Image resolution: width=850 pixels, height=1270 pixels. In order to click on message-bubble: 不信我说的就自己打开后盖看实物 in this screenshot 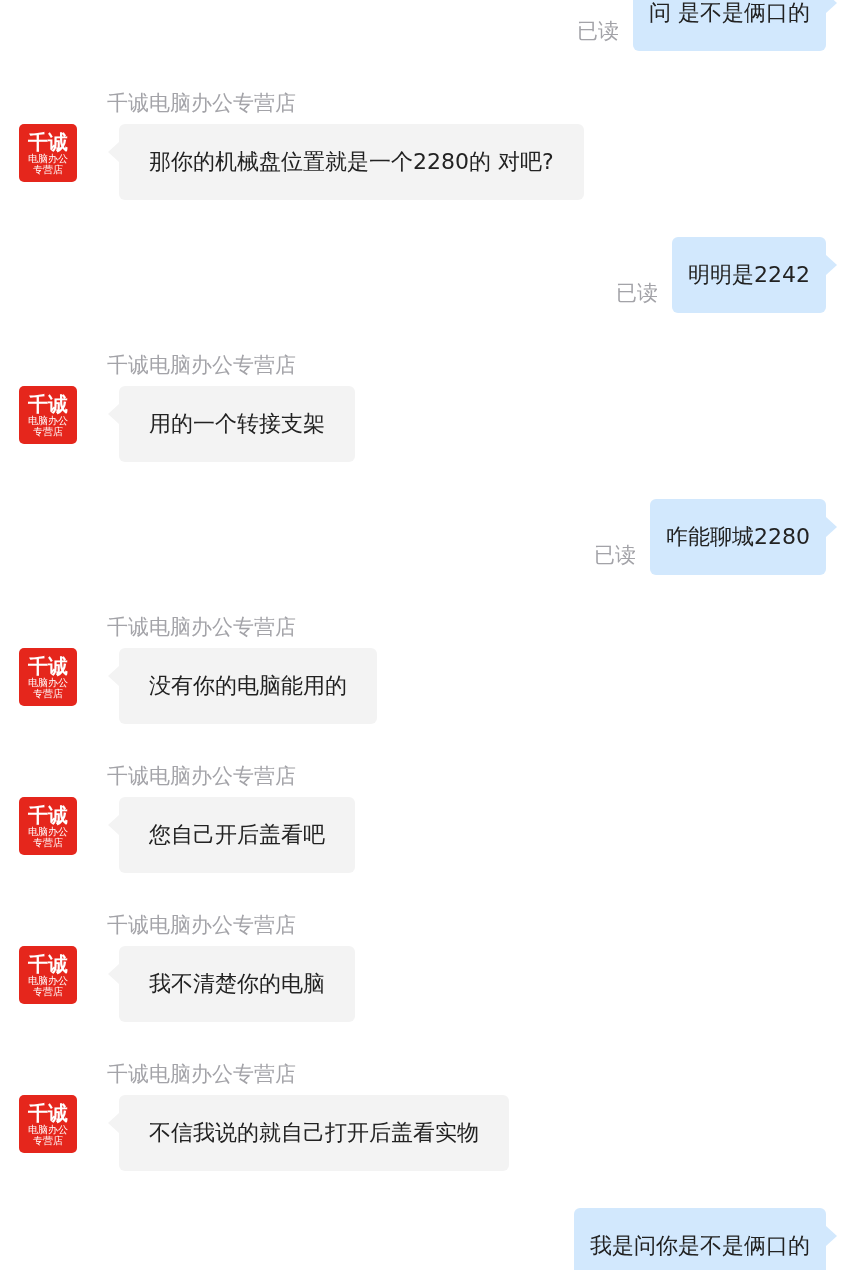, I will do `click(314, 1133)`.